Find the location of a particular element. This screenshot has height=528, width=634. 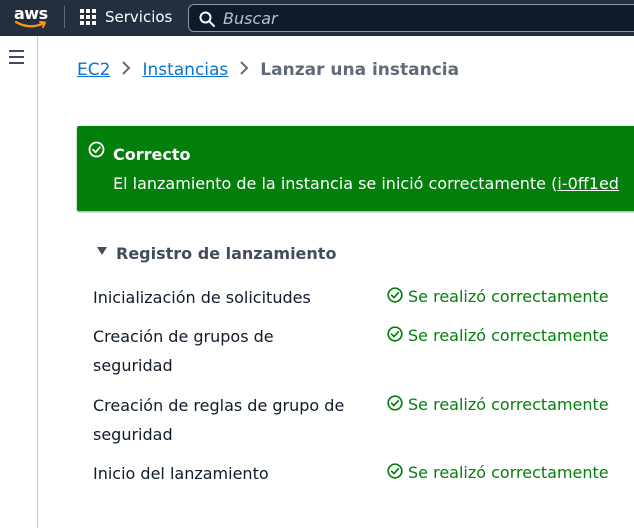

launch-log-toggle: Registro de lanzamiento is located at coordinates (214, 253).